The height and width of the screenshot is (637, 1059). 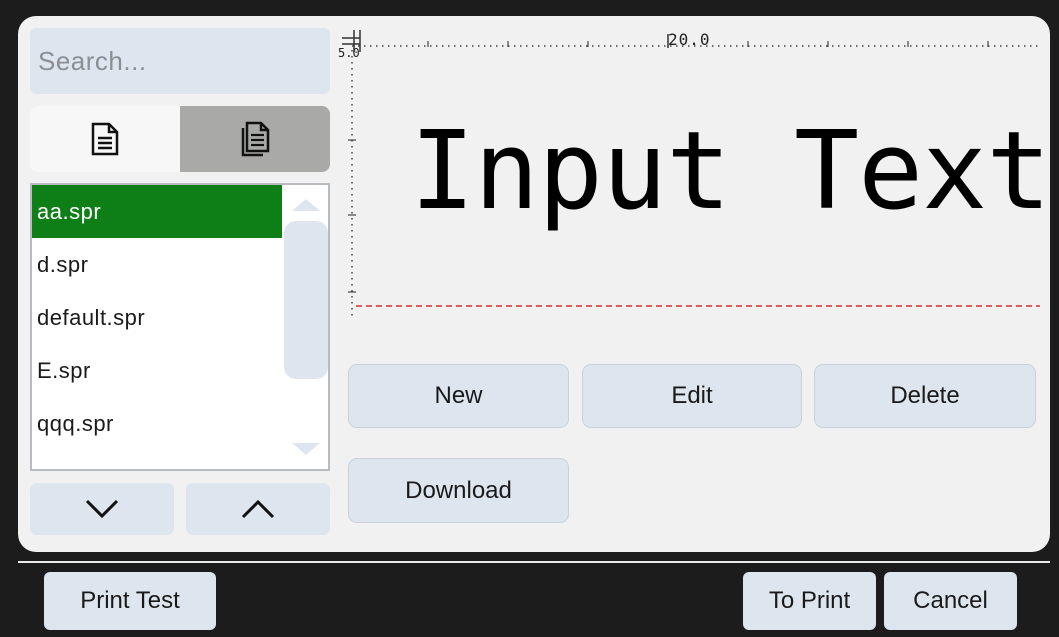 I want to click on scrollbar-thumb, so click(x=306, y=300).